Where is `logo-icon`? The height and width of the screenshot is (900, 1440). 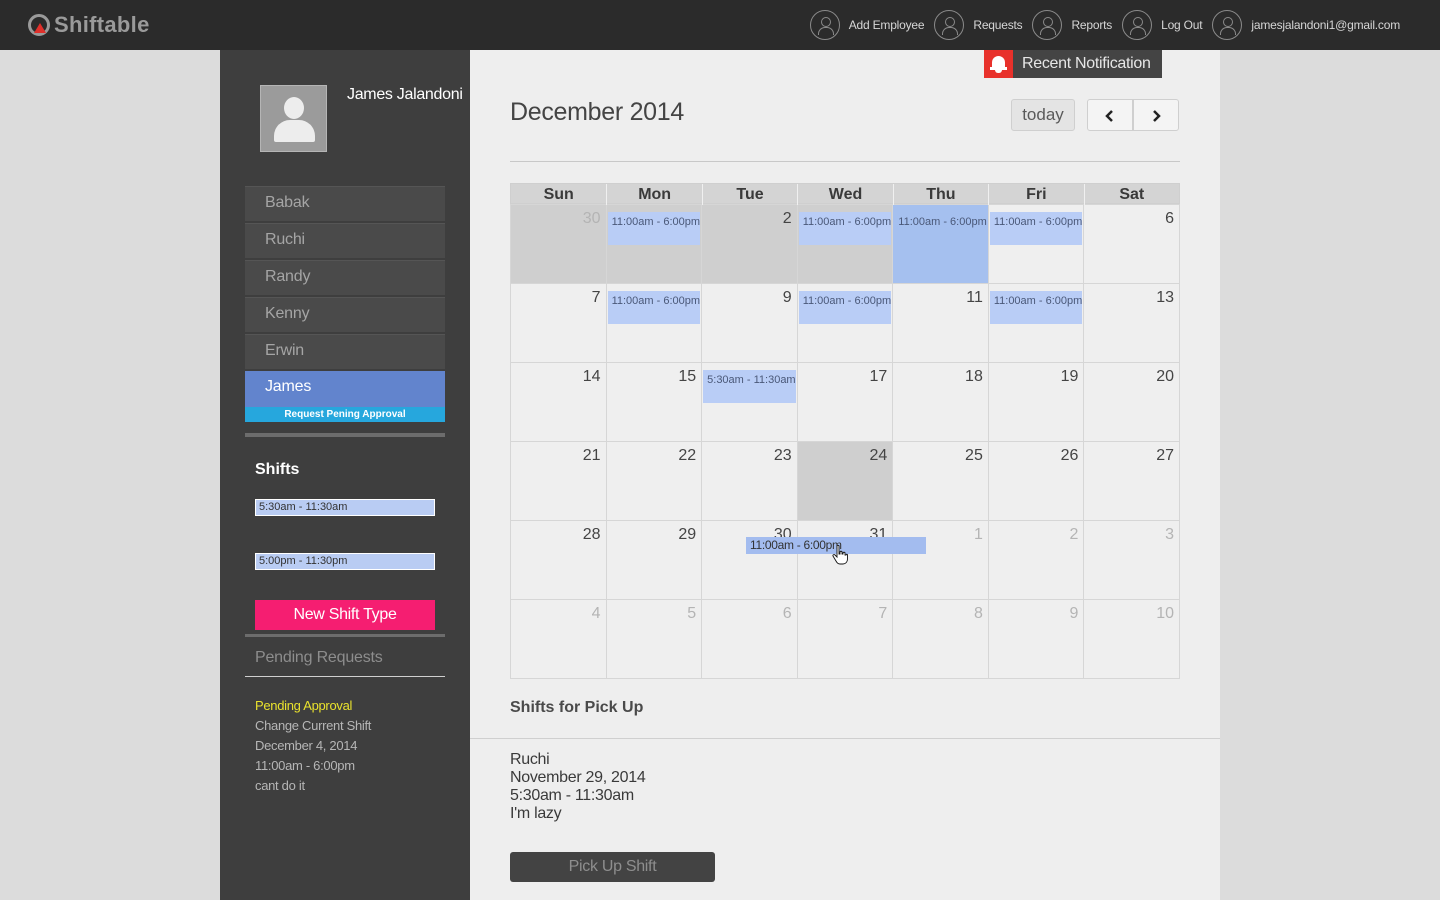
logo-icon is located at coordinates (39, 25).